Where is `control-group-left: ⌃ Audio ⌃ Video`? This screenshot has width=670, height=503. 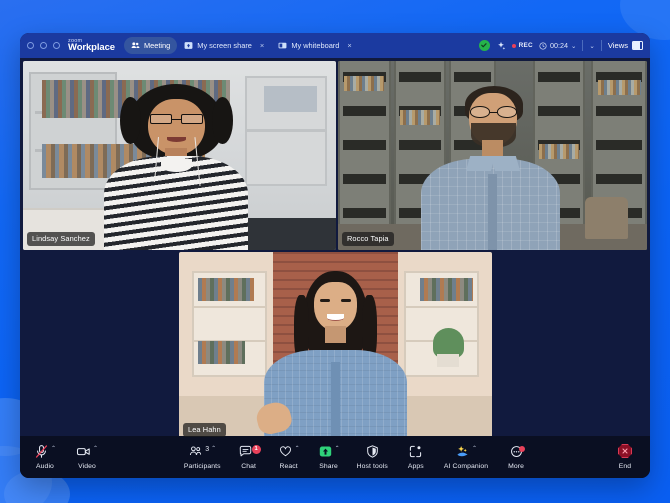 control-group-left: ⌃ Audio ⌃ Video is located at coordinates (66, 457).